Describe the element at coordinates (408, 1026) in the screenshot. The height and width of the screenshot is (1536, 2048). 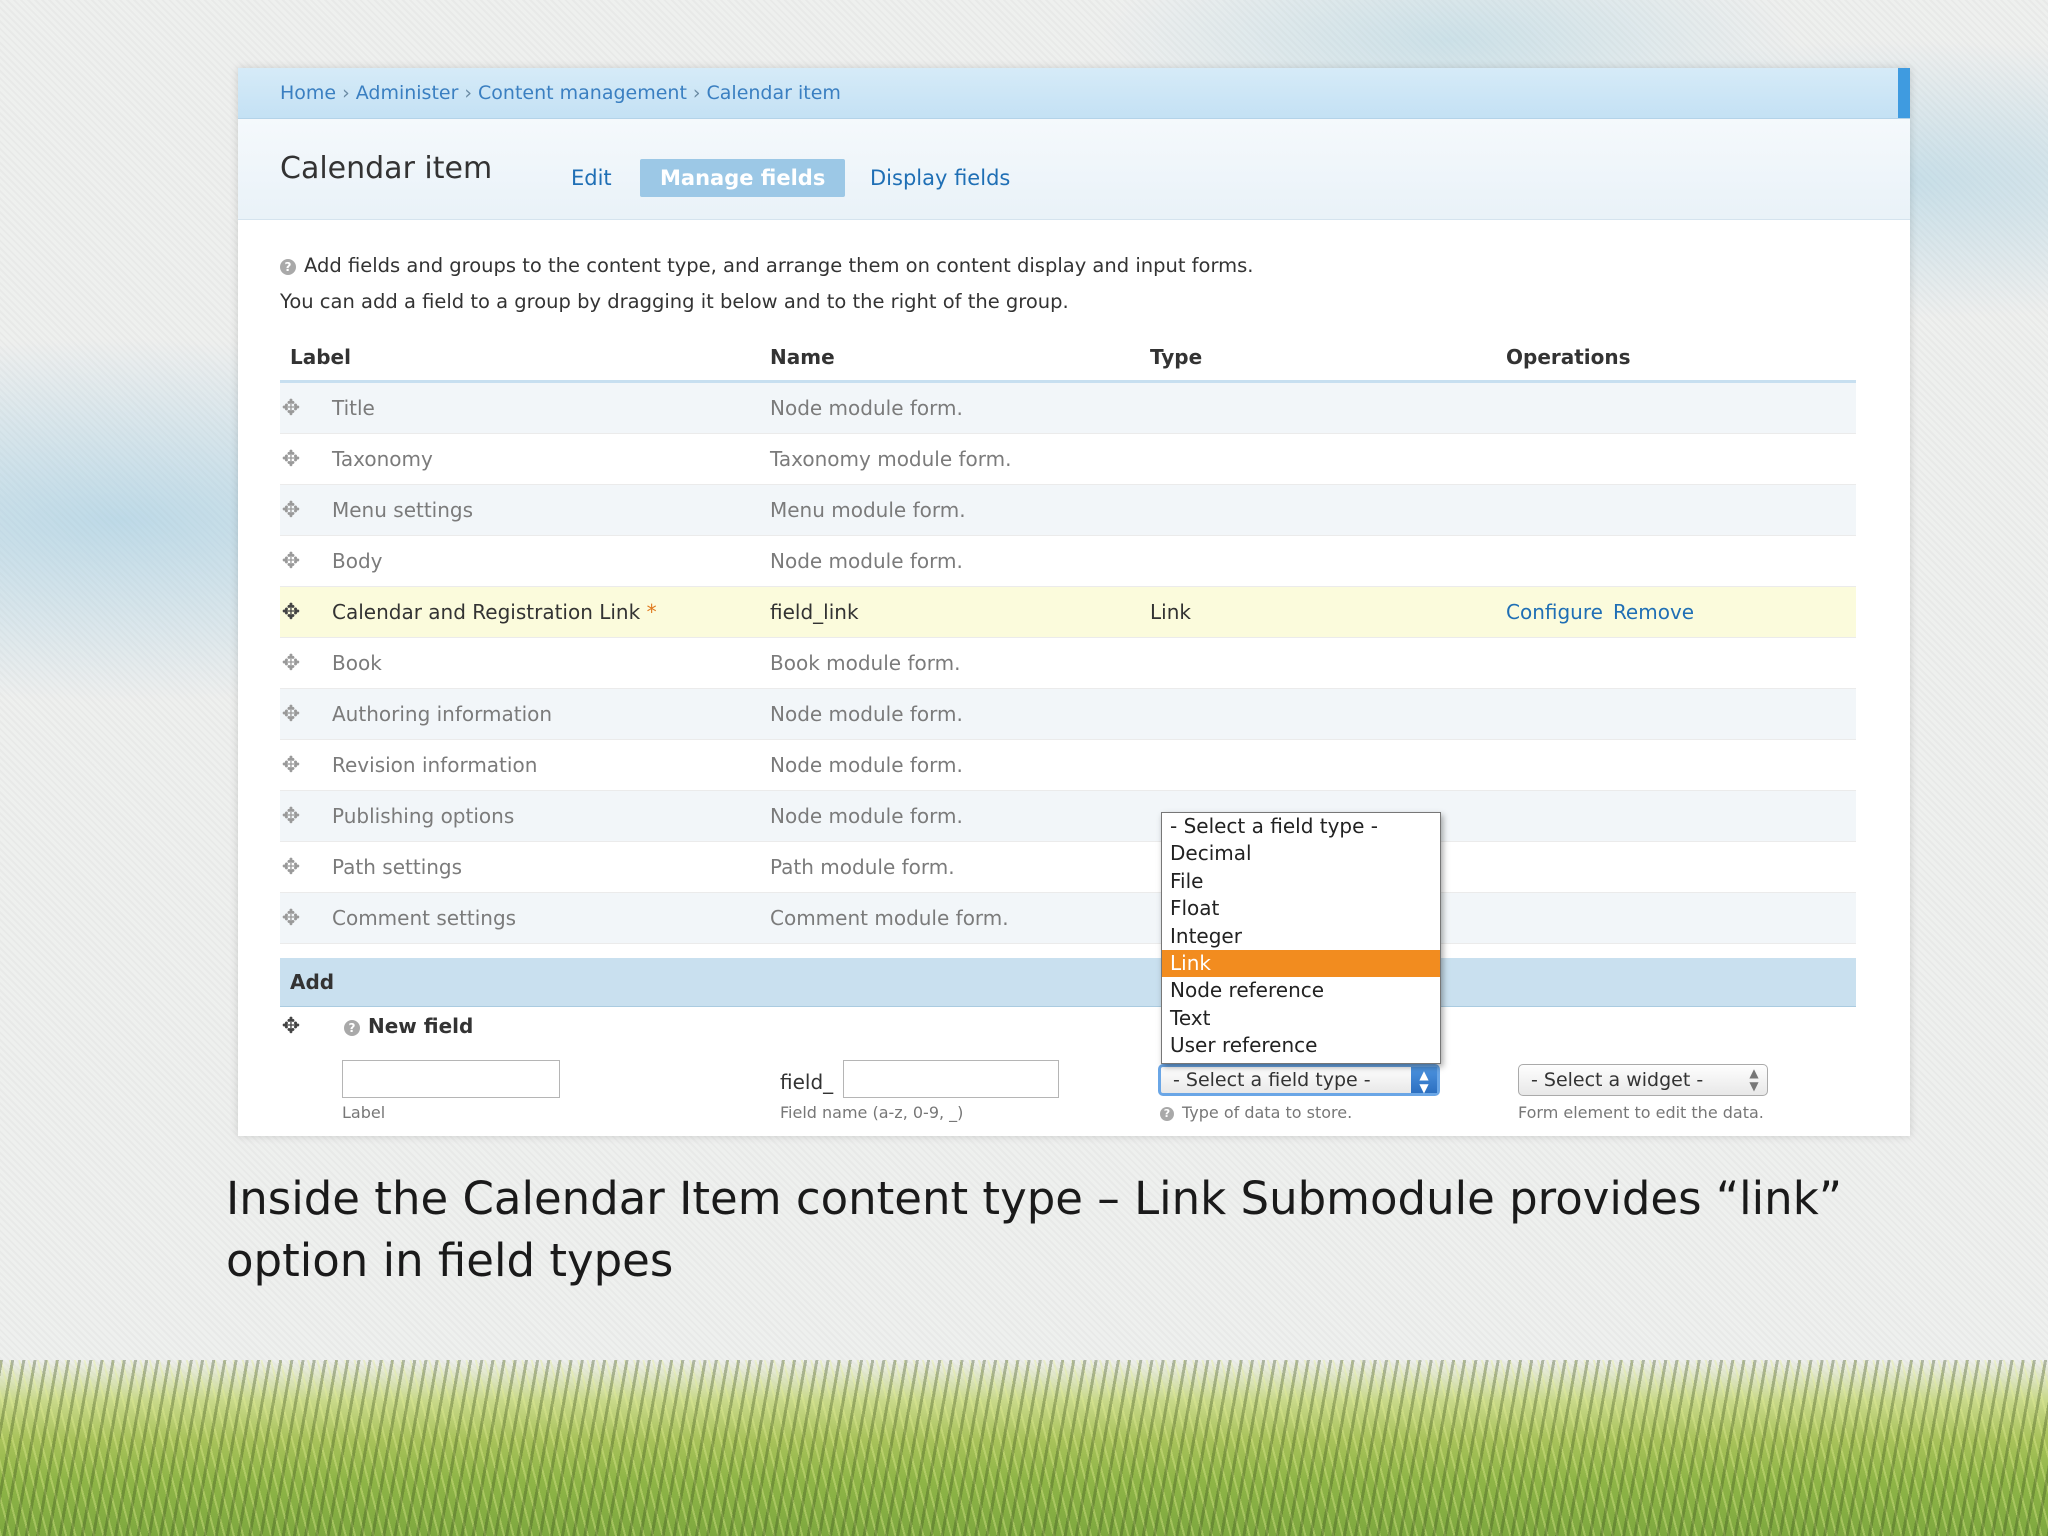
I see `new-field-label: ? New field` at that location.